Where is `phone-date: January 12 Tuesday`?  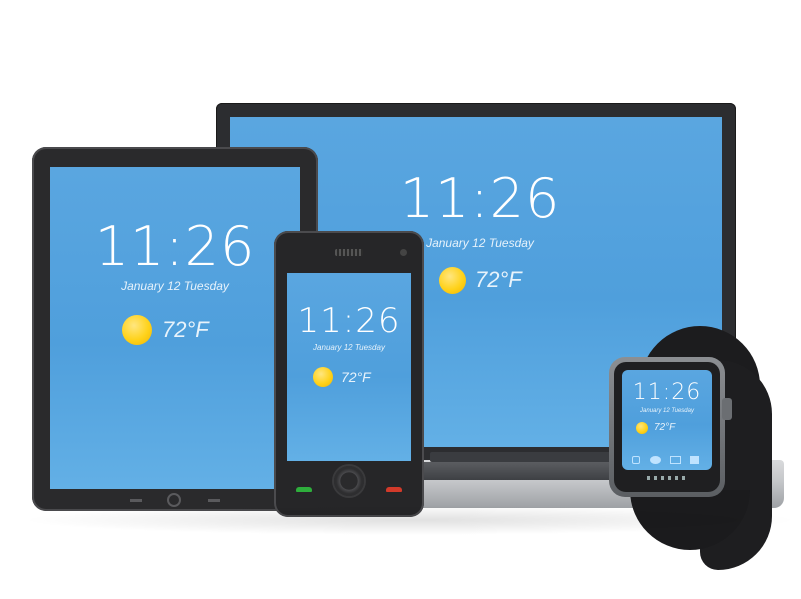 phone-date: January 12 Tuesday is located at coordinates (349, 347).